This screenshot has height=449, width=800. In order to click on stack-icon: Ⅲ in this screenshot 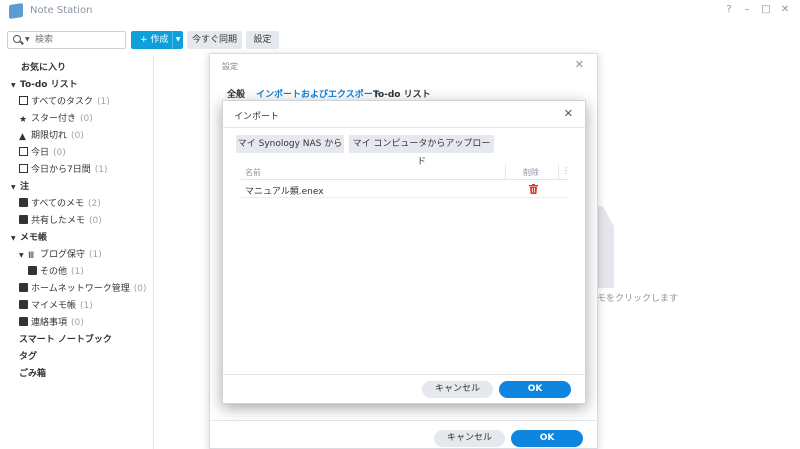, I will do `click(31, 256)`.